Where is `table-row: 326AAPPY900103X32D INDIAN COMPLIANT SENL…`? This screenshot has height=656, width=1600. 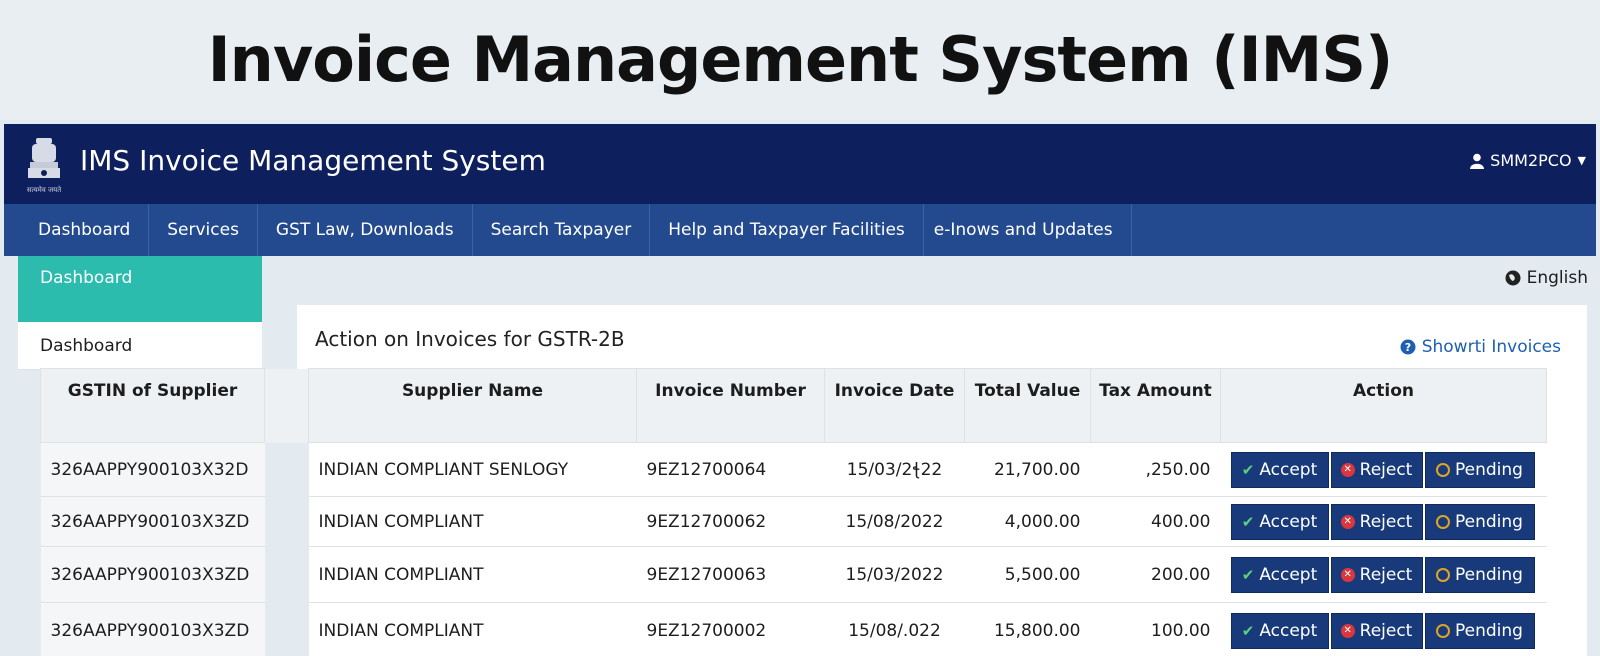
table-row: 326AAPPY900103X32D INDIAN COMPLIANT SENL… is located at coordinates (793, 469).